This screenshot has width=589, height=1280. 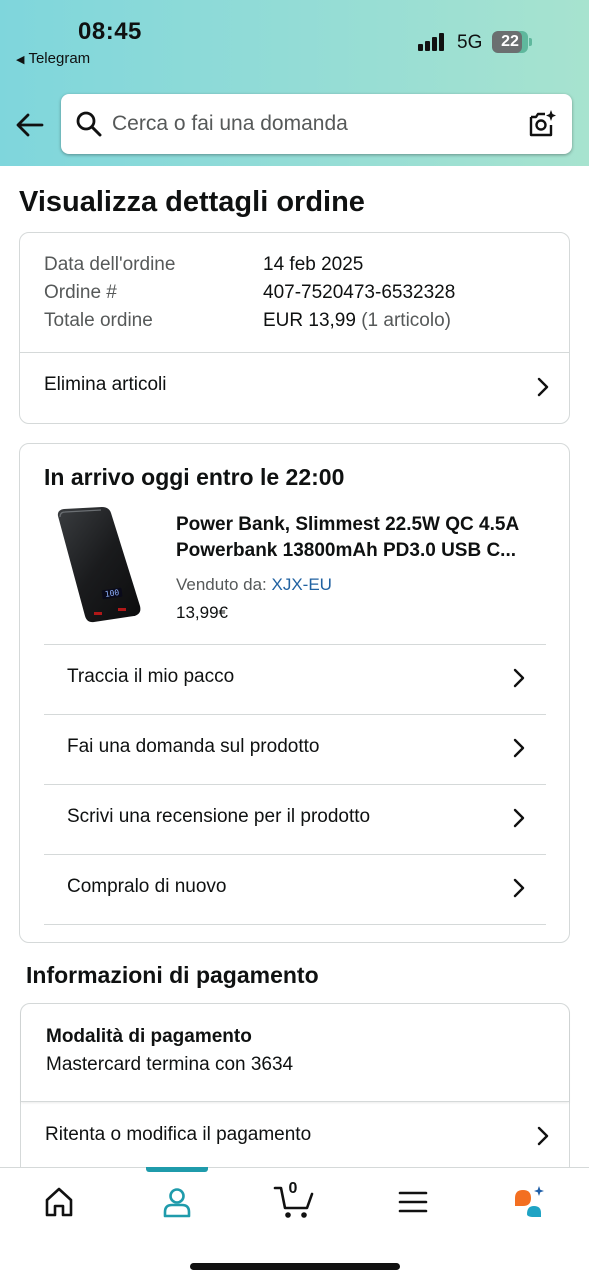 I want to click on write-review-label: Scrivi una recensione per il prodotto, so click(x=219, y=816).